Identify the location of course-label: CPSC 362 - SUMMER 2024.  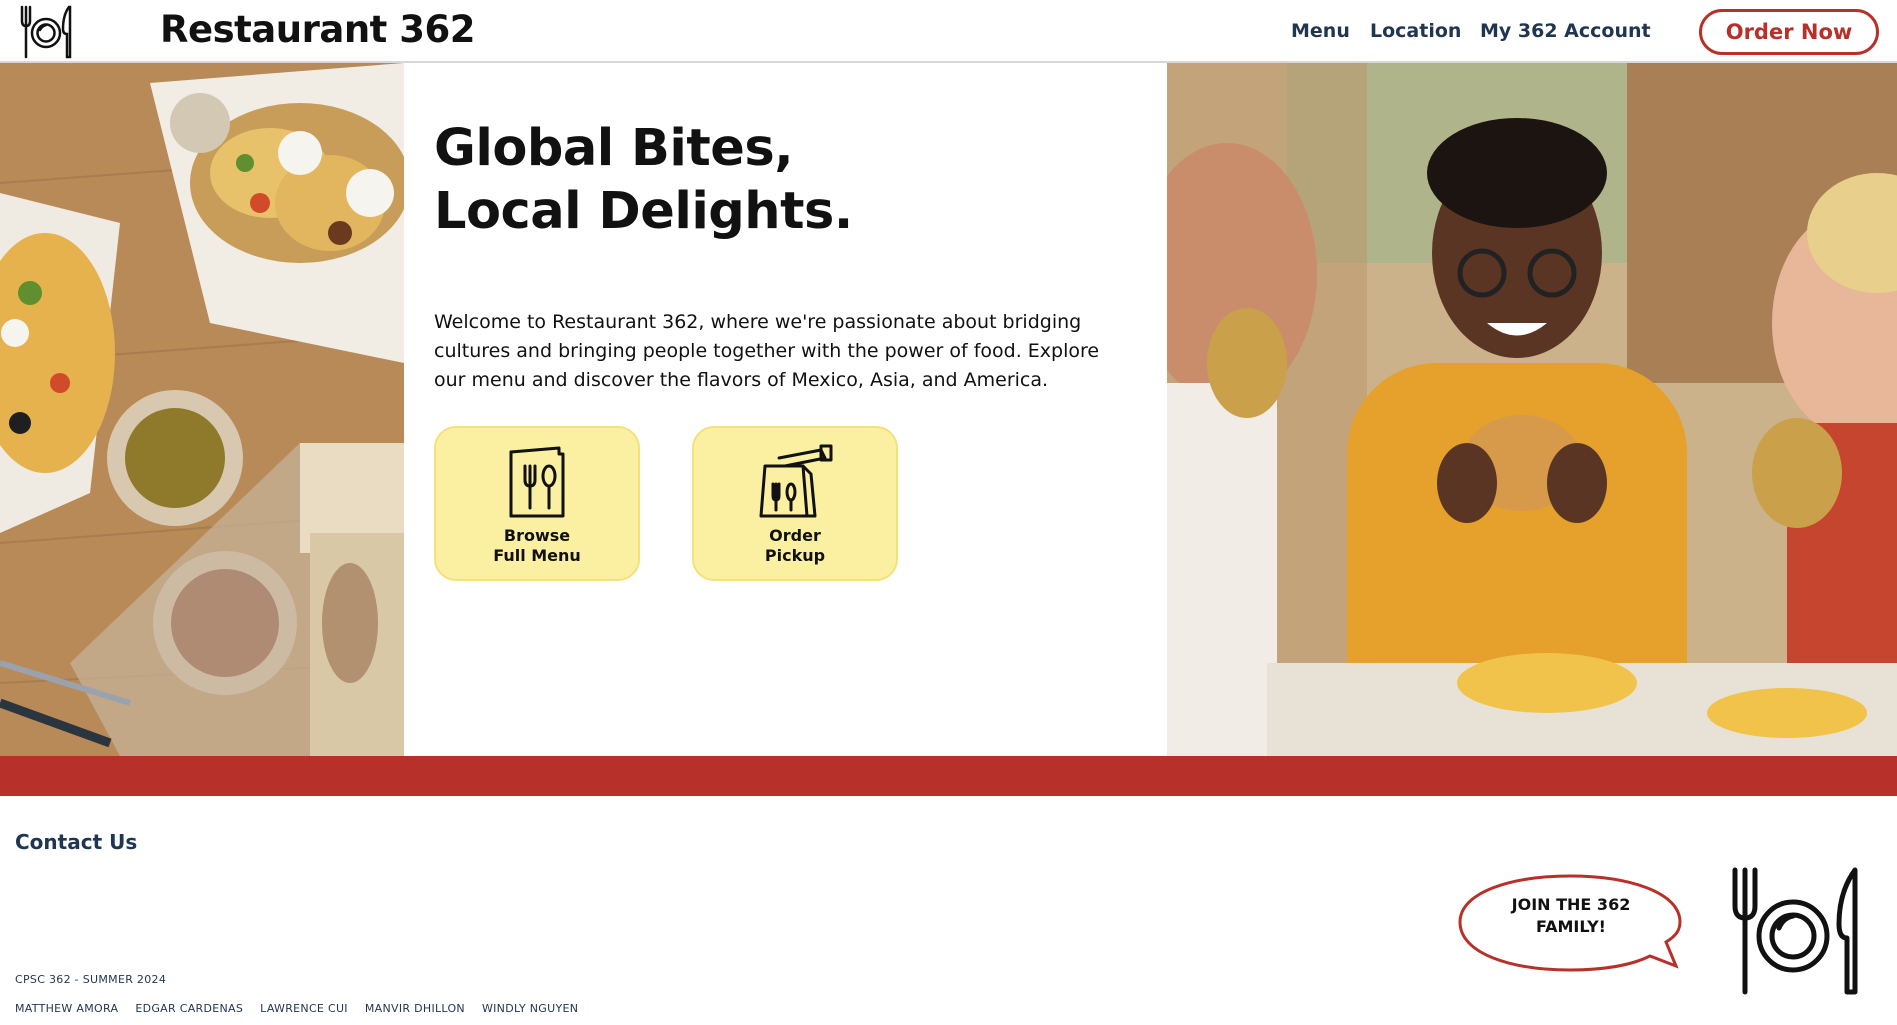
(91, 979).